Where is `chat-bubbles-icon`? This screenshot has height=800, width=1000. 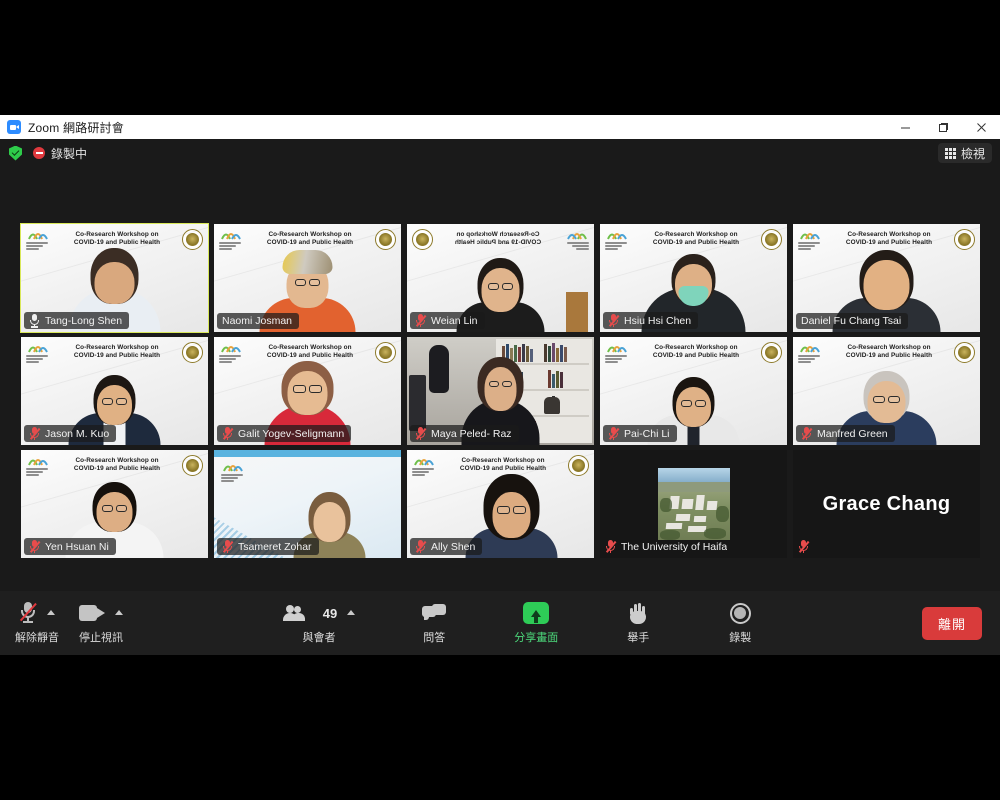
chat-bubbles-icon is located at coordinates (434, 613).